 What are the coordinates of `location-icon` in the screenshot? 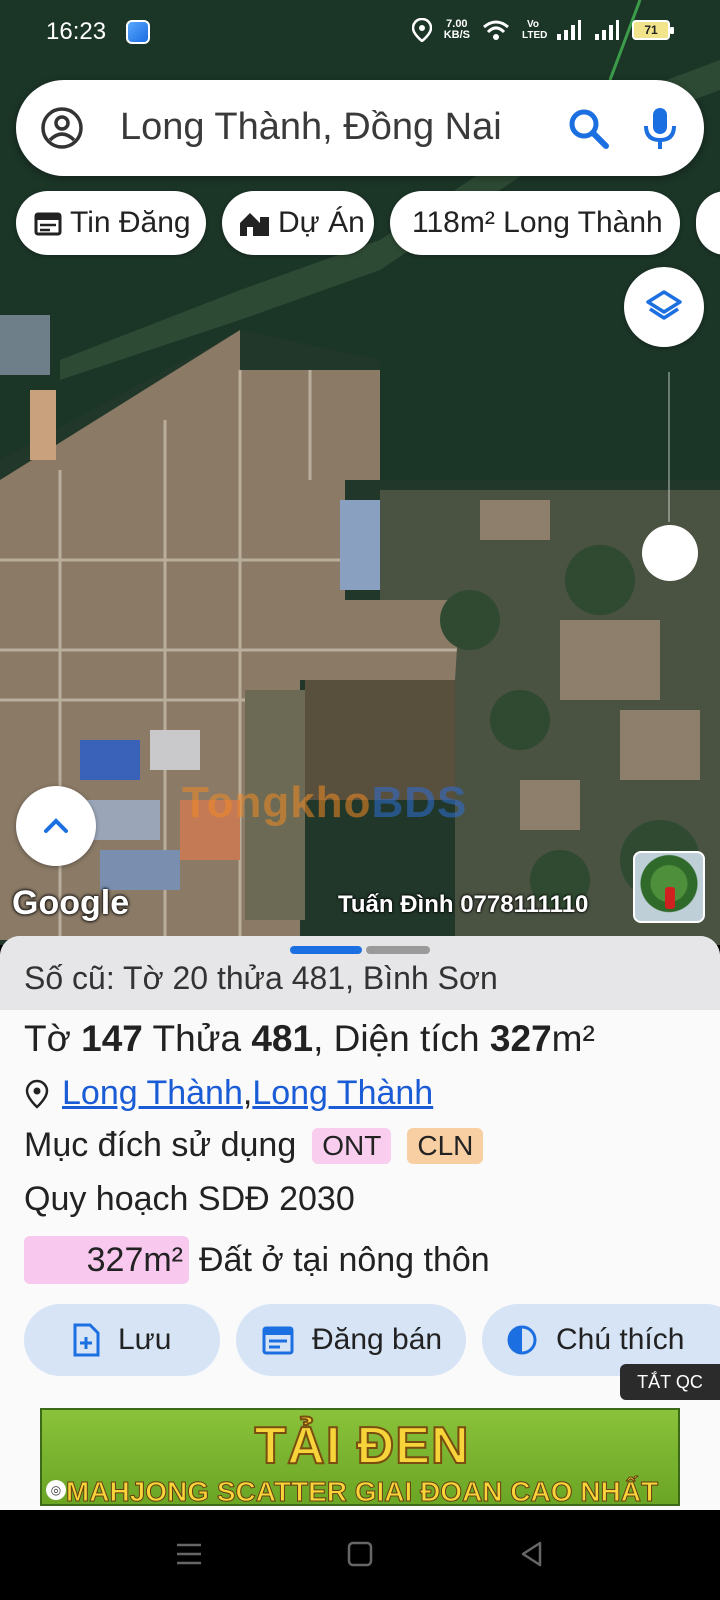 It's located at (421, 30).